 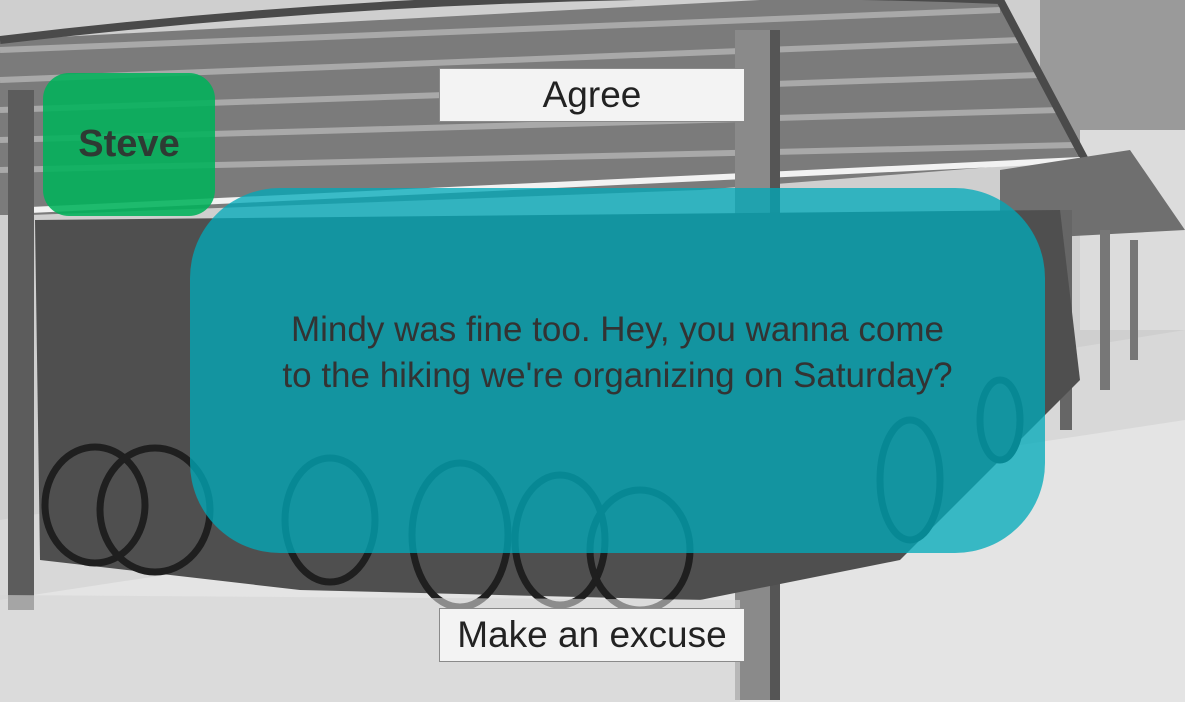 What do you see at coordinates (592, 635) in the screenshot?
I see `make-excuse-button: Make an excuse` at bounding box center [592, 635].